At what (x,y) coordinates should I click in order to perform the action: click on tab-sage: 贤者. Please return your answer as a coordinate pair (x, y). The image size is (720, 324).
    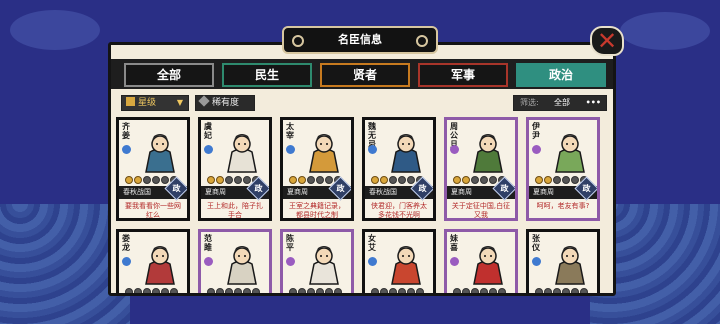
    Looking at the image, I should click on (365, 75).